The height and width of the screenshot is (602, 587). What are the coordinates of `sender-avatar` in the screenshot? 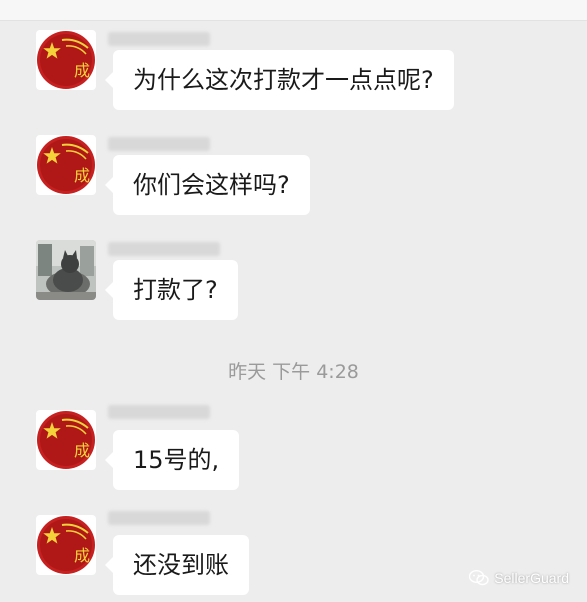 It's located at (66, 270).